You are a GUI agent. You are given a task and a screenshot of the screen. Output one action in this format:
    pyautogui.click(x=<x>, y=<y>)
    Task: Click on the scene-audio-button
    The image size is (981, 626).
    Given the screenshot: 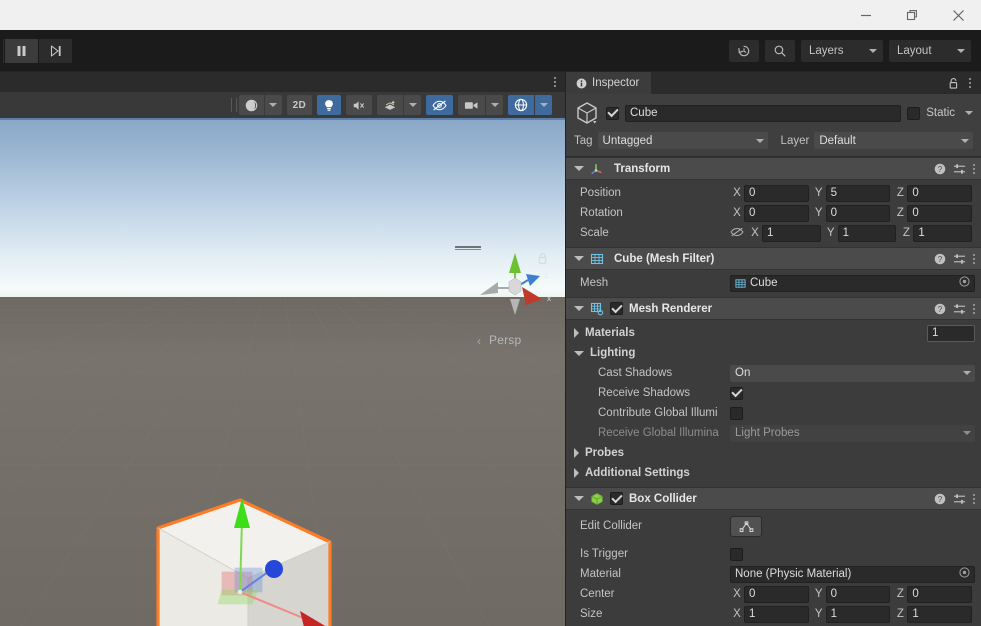 What is the action you would take?
    pyautogui.click(x=359, y=105)
    